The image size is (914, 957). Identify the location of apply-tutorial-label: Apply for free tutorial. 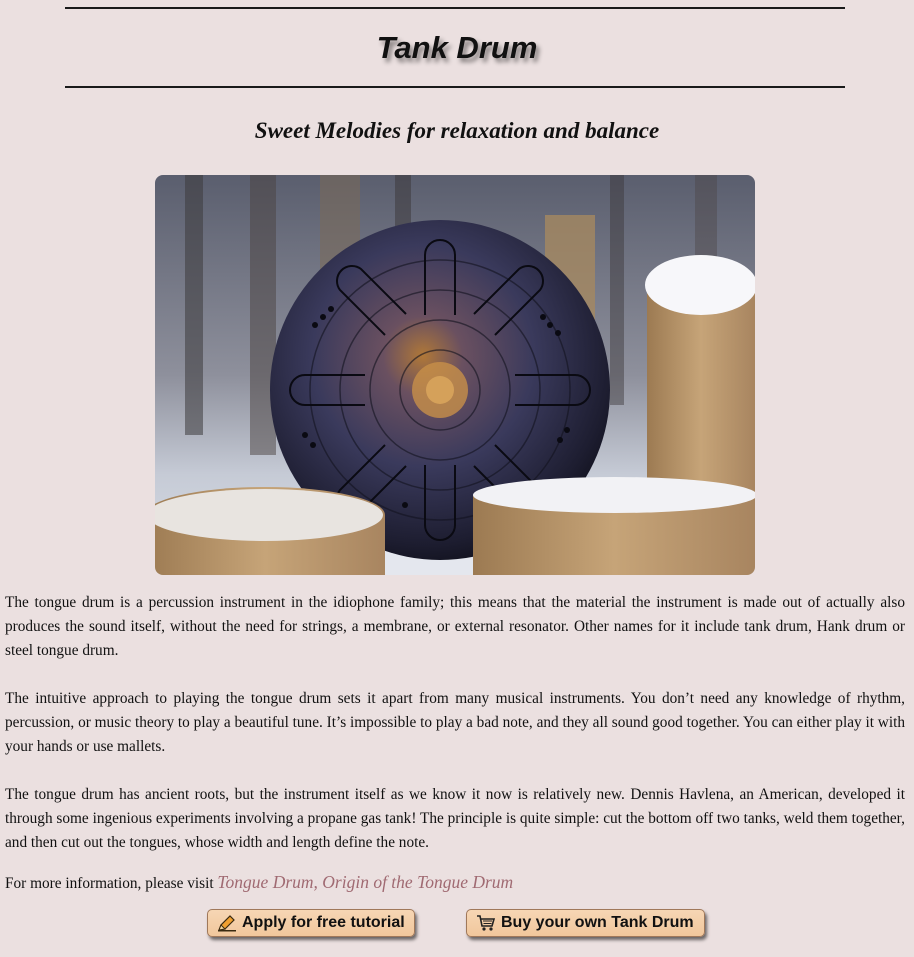
(323, 922).